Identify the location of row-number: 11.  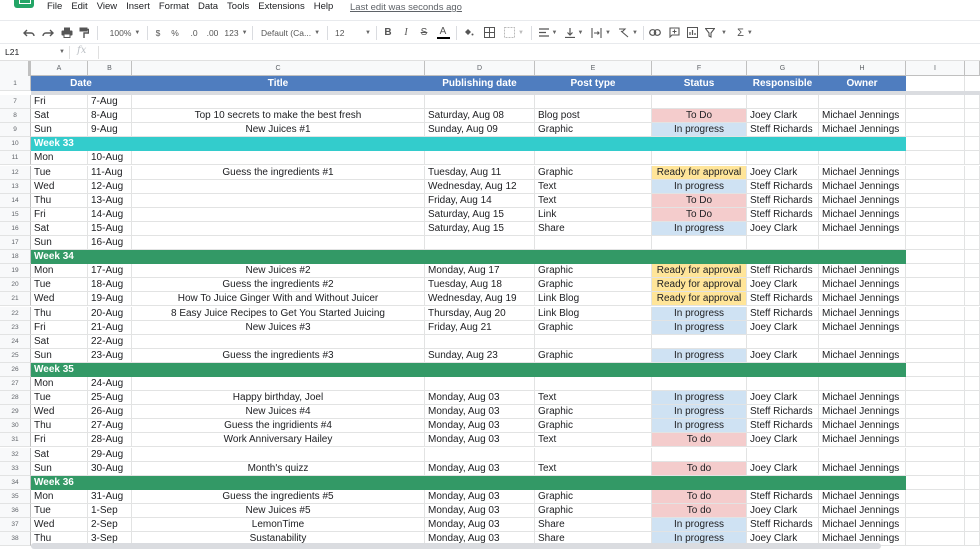
(15, 158).